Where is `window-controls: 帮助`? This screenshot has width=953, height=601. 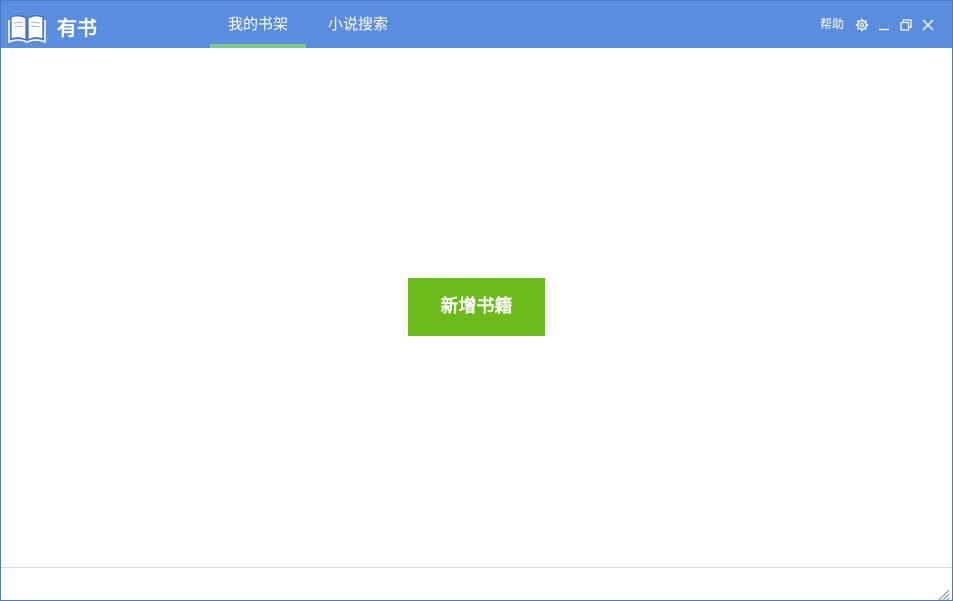
window-controls: 帮助 is located at coordinates (879, 24).